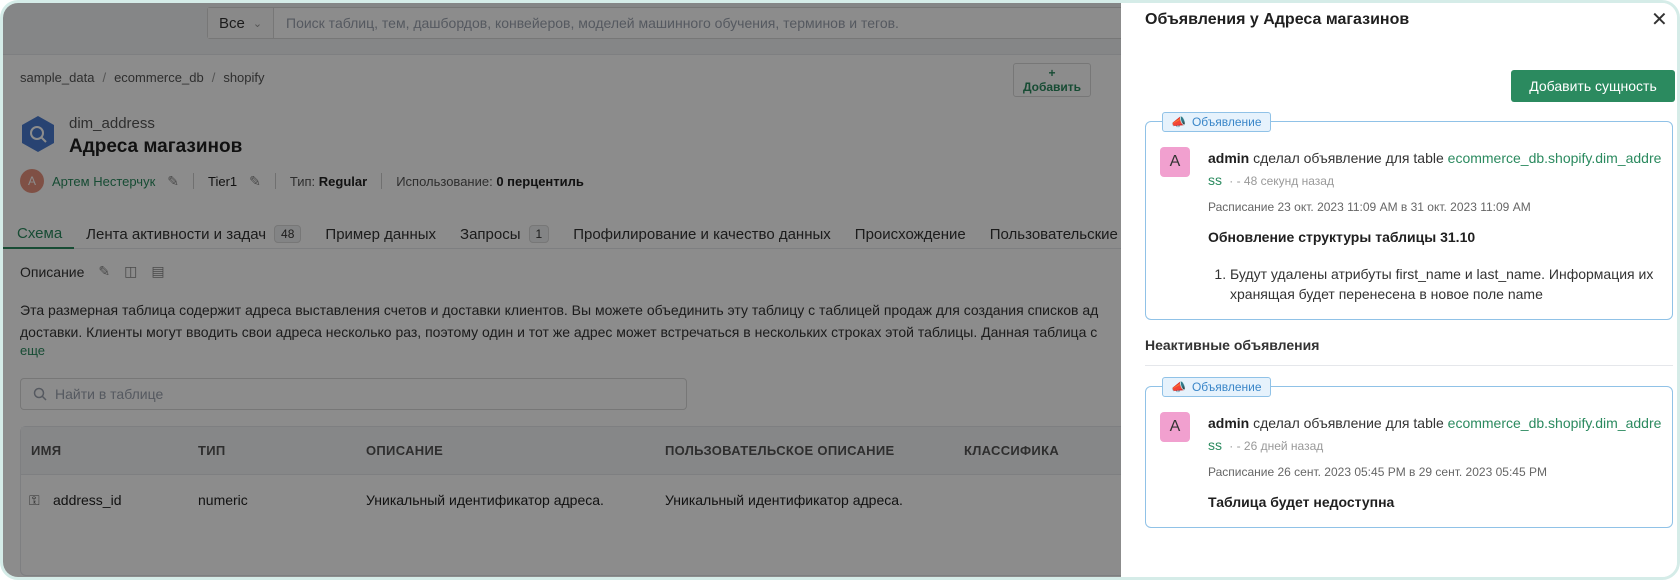 The image size is (1680, 580). Describe the element at coordinates (1301, 502) in the screenshot. I see `announcement-heading: Таблица будет недоступна` at that location.